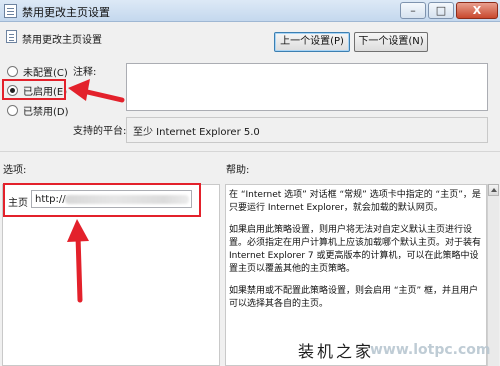 This screenshot has height=366, width=500. What do you see at coordinates (85, 72) in the screenshot?
I see `comment-label: 注释:` at bounding box center [85, 72].